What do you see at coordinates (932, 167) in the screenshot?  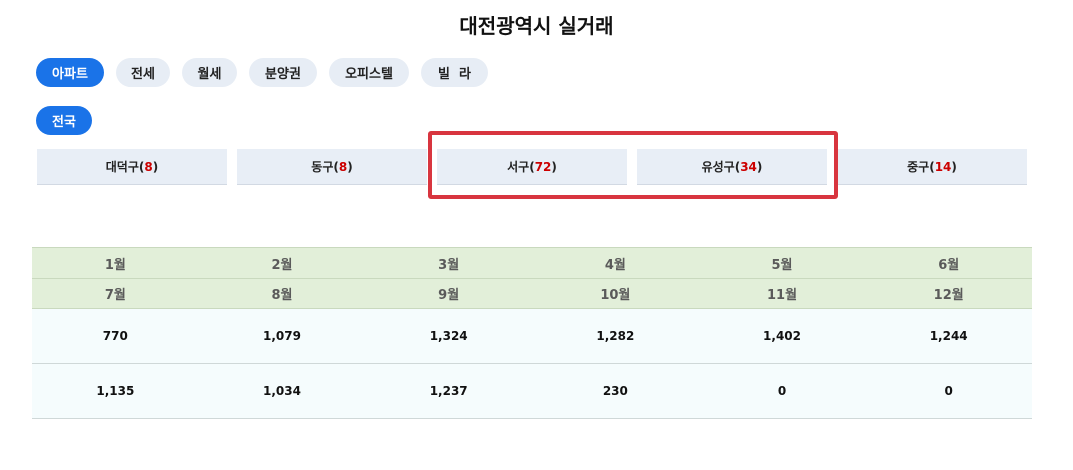 I see `district-button-jung: 중구(14)` at bounding box center [932, 167].